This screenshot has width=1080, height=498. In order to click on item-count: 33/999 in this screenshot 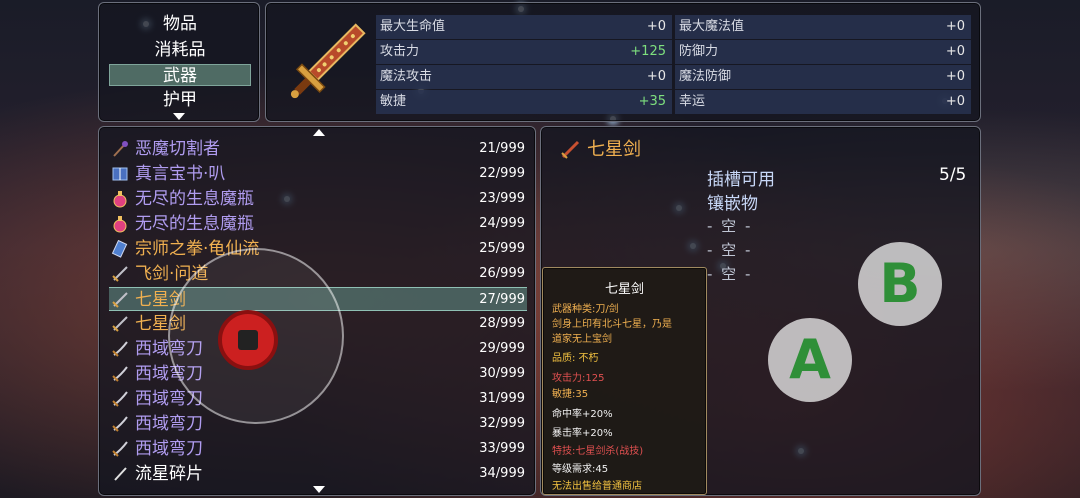, I will do `click(502, 448)`.